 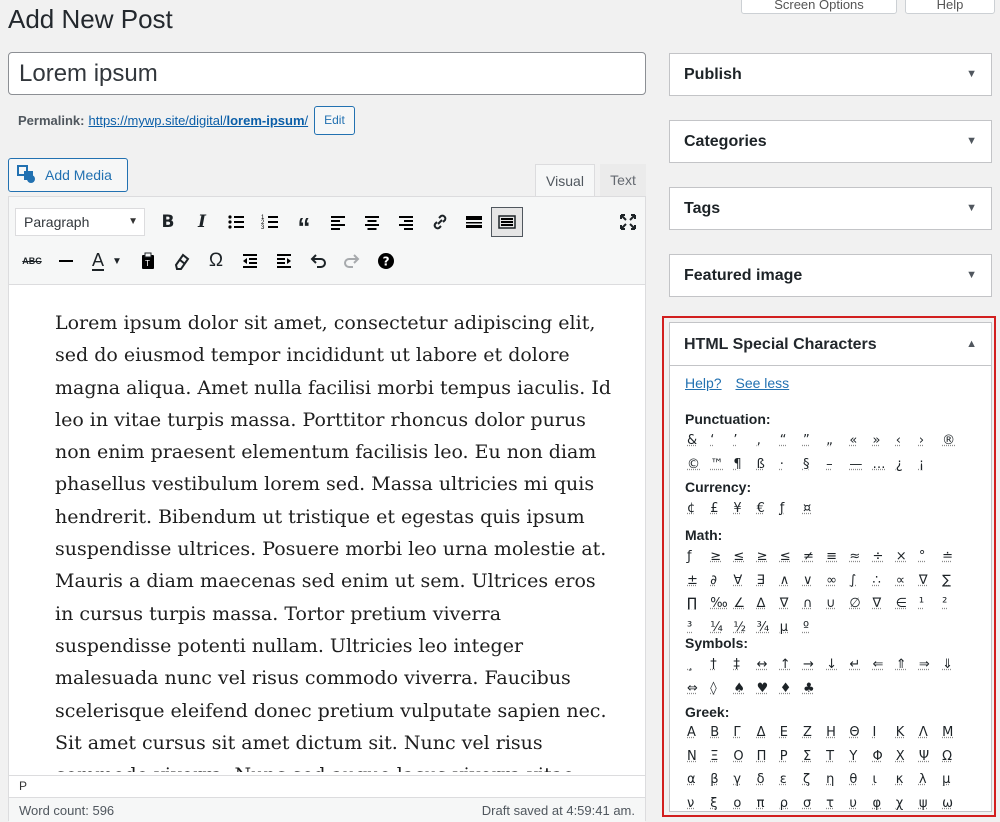 What do you see at coordinates (27, 175) in the screenshot?
I see `media-icon` at bounding box center [27, 175].